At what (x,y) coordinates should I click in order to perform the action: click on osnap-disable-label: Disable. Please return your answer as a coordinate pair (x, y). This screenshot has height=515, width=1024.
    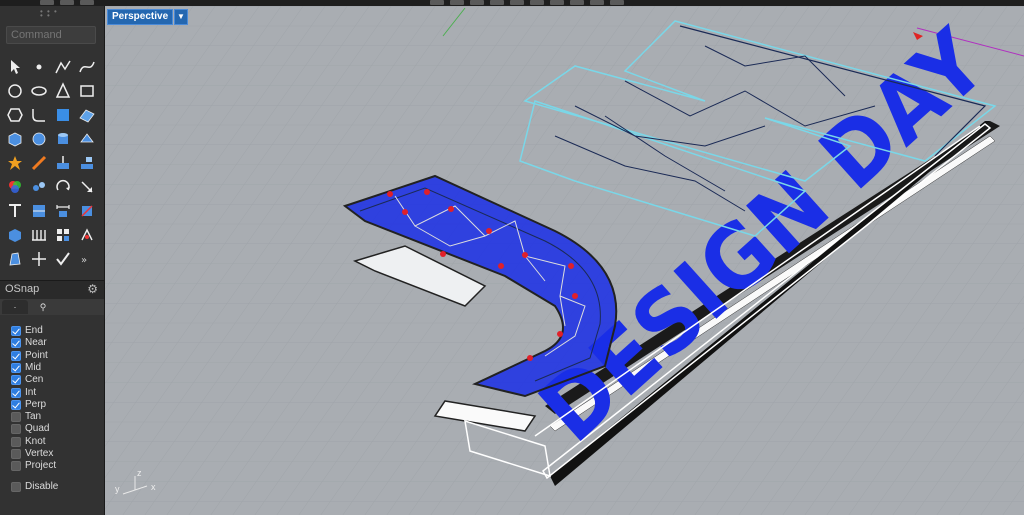
    Looking at the image, I should click on (42, 486).